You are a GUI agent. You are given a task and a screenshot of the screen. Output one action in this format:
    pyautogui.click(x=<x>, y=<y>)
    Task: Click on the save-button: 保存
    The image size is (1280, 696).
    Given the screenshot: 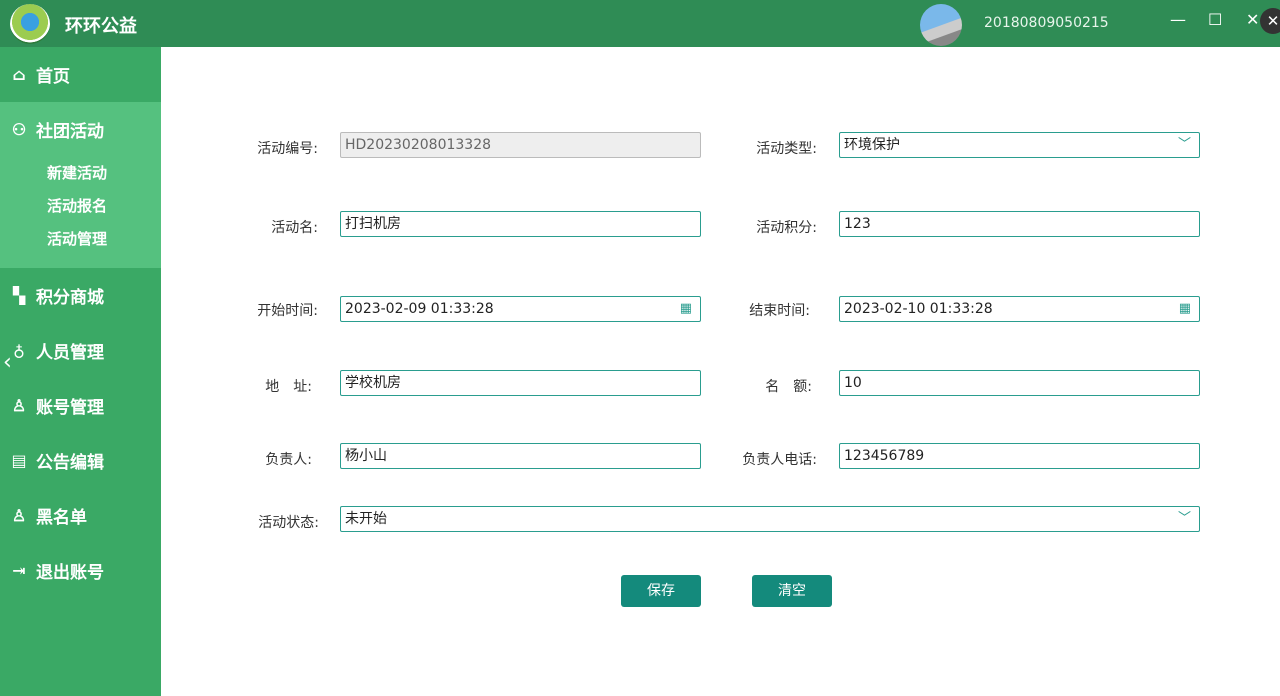 What is the action you would take?
    pyautogui.click(x=661, y=591)
    